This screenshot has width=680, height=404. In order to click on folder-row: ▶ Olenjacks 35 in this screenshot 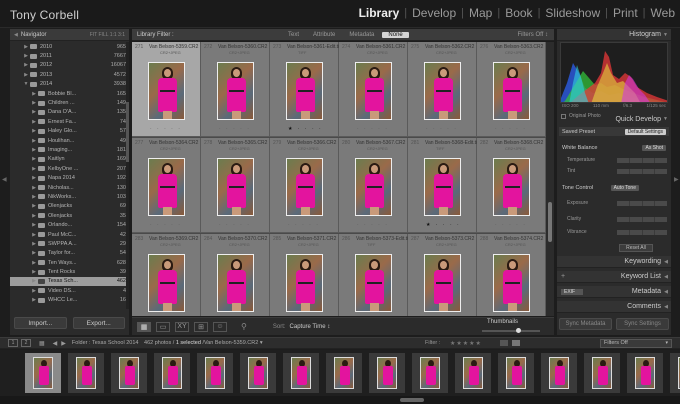, I will do `click(69, 215)`.